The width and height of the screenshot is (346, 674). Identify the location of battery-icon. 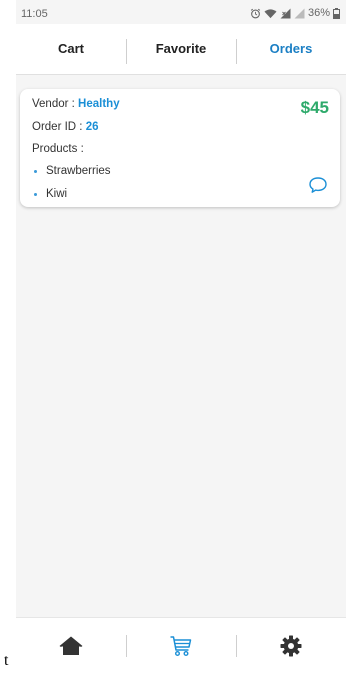
(336, 13).